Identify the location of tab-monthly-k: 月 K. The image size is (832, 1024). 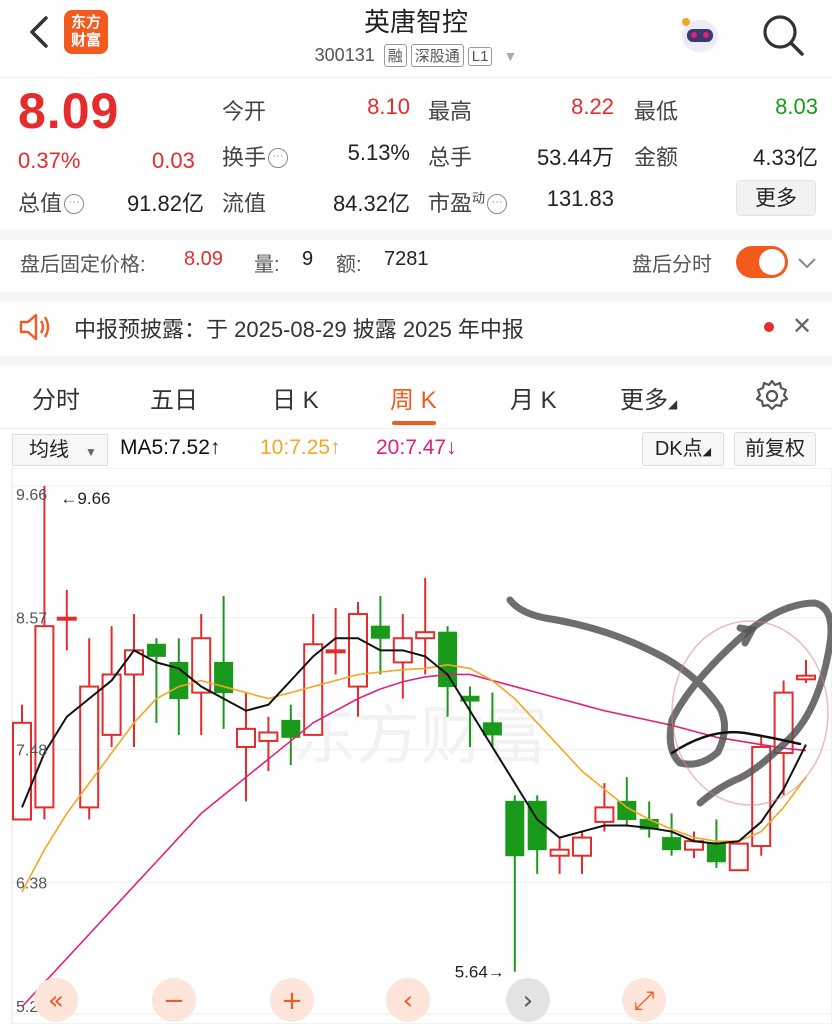
(533, 397).